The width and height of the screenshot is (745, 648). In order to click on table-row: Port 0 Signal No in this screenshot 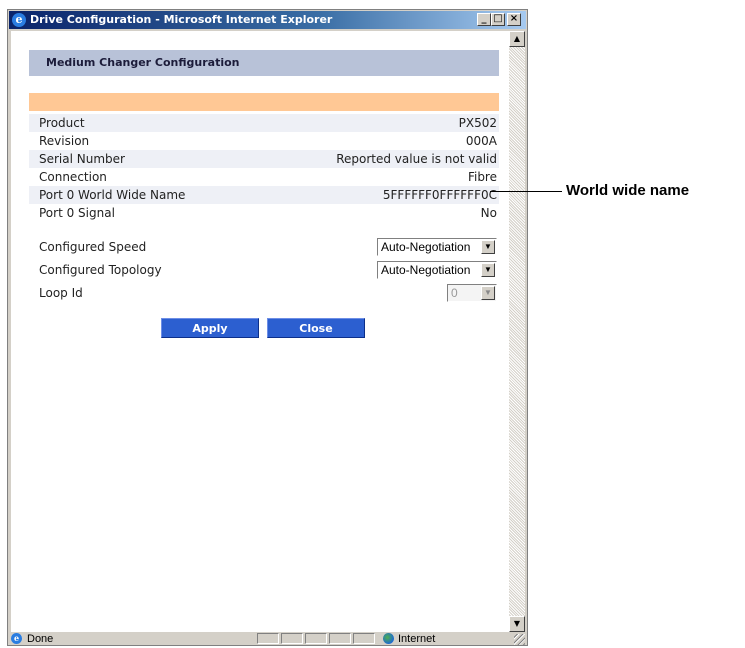, I will do `click(264, 213)`.